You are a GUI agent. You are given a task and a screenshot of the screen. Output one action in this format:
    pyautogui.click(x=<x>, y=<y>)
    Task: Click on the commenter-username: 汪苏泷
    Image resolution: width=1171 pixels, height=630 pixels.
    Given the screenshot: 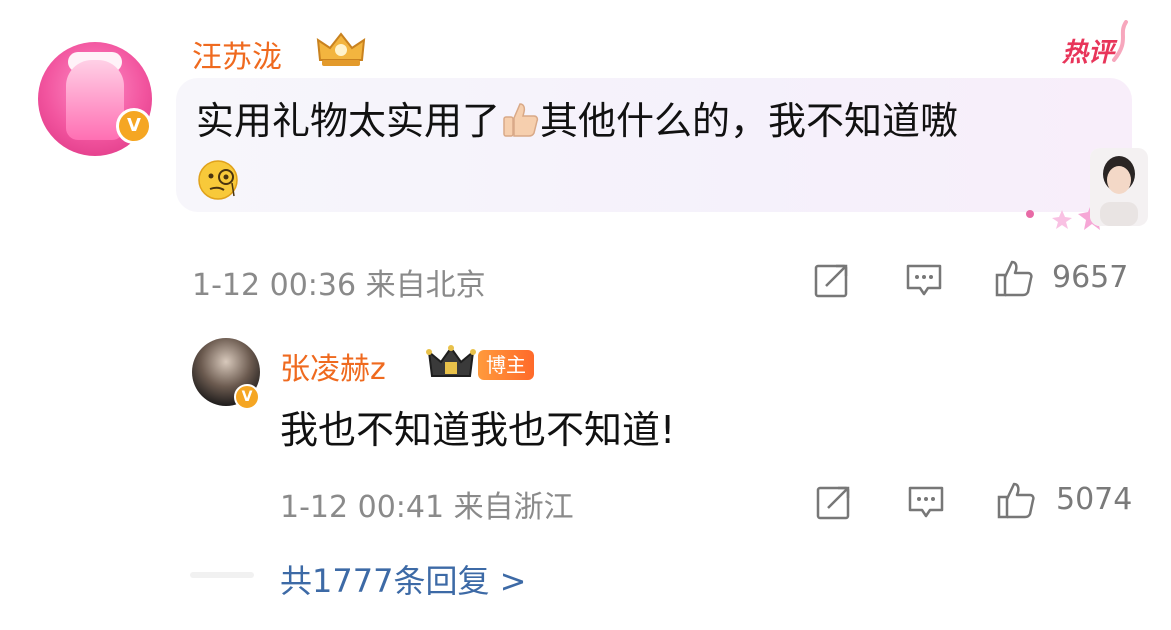 What is the action you would take?
    pyautogui.click(x=237, y=54)
    